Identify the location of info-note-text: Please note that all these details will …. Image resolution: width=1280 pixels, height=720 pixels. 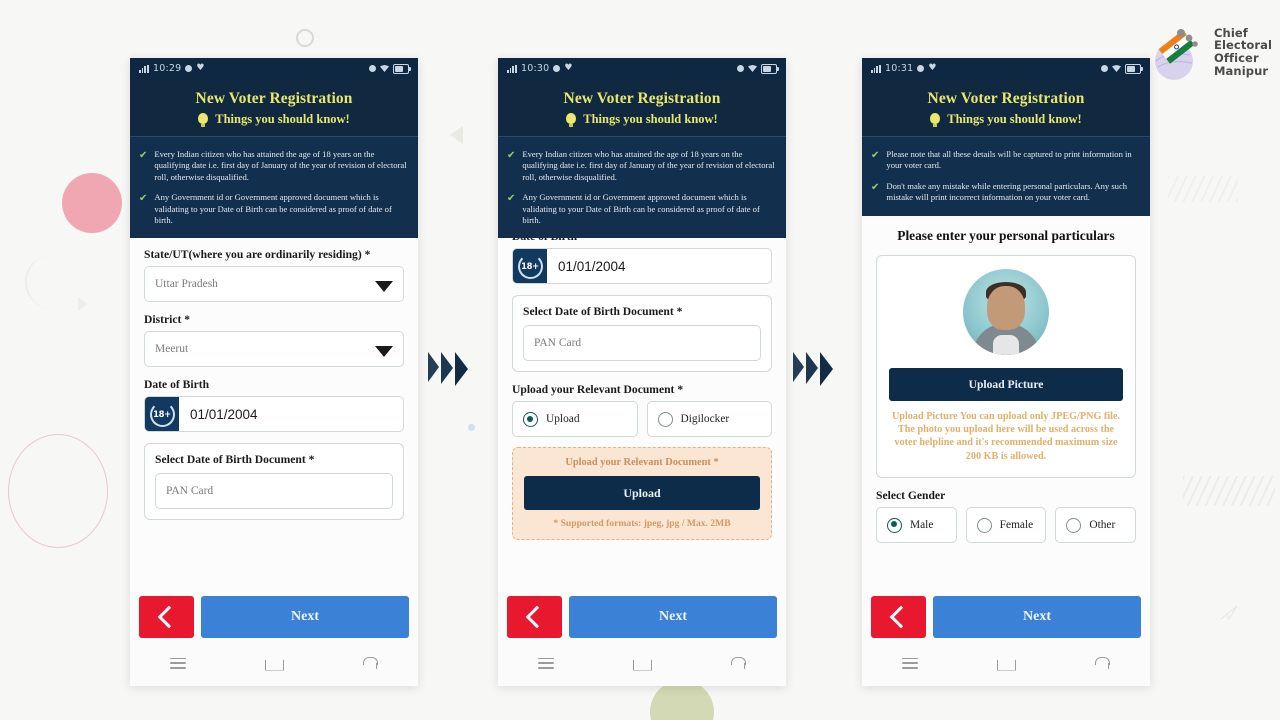
(1009, 160).